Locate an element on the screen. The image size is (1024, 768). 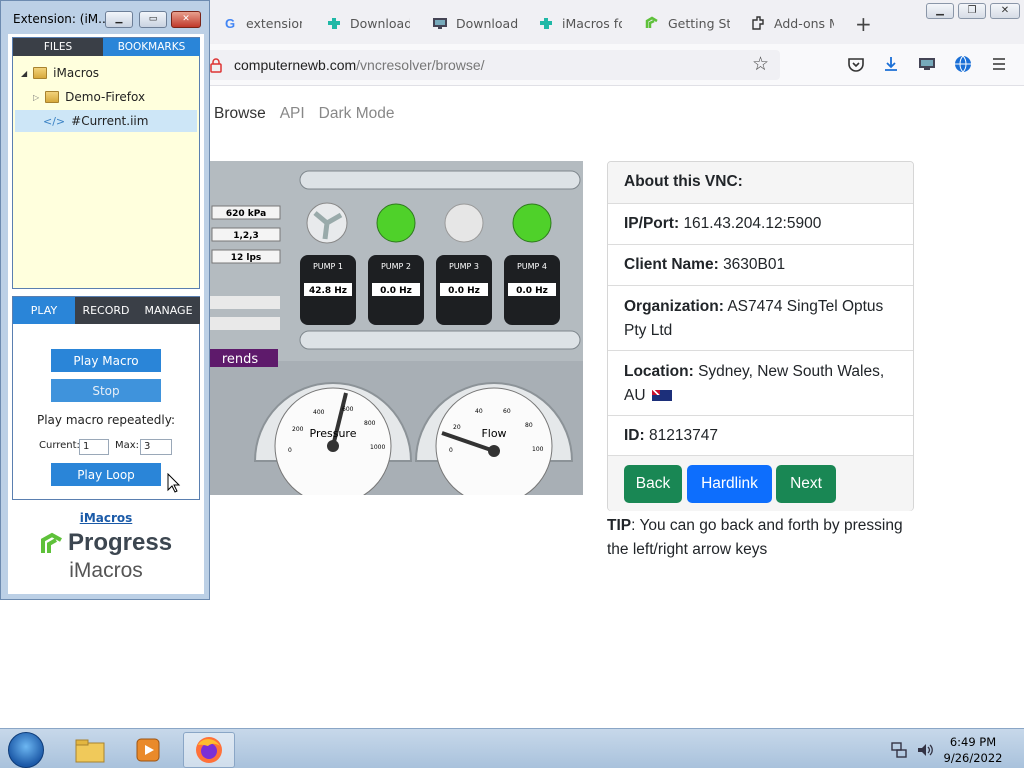
clock-date: 9/26/2022 is located at coordinates (973, 758).